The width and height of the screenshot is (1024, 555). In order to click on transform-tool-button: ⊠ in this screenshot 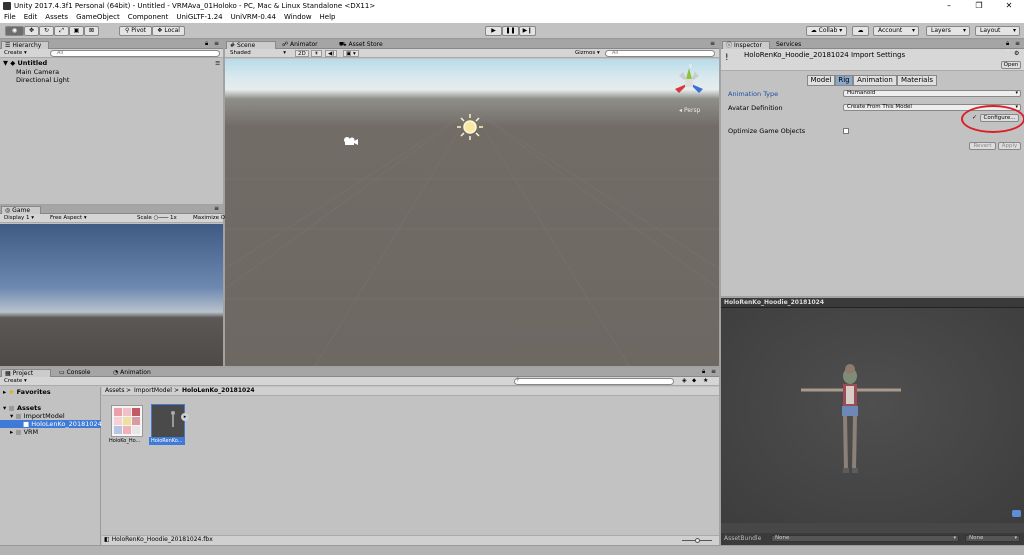, I will do `click(91, 31)`.